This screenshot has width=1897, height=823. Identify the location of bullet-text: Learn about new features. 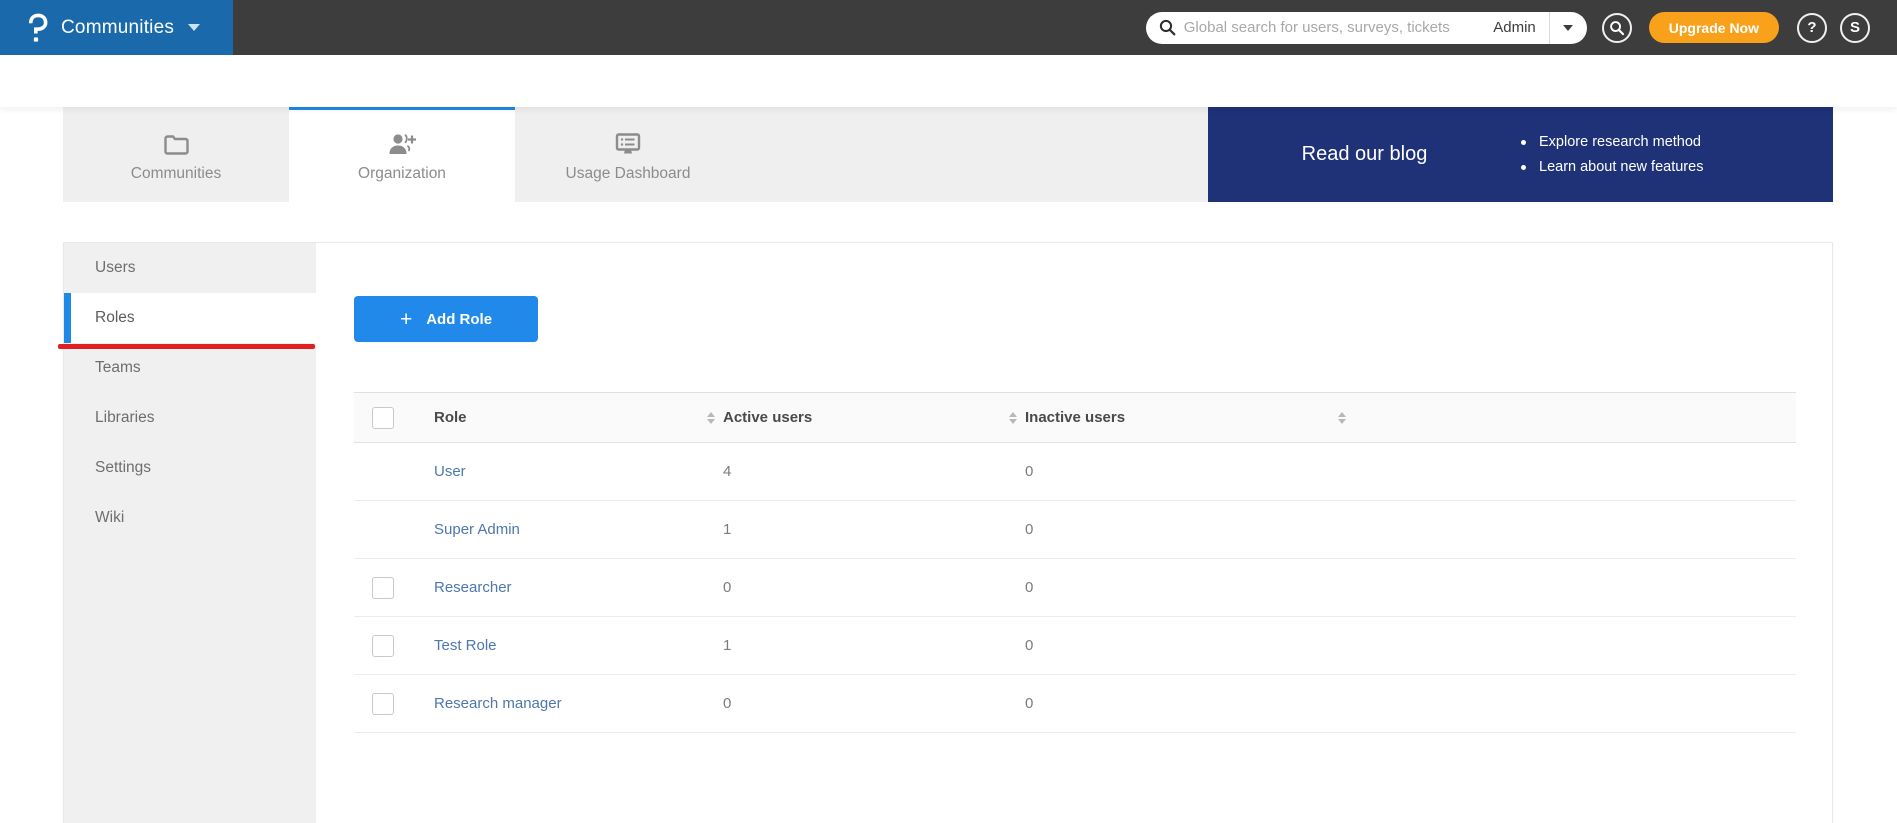
(1621, 167).